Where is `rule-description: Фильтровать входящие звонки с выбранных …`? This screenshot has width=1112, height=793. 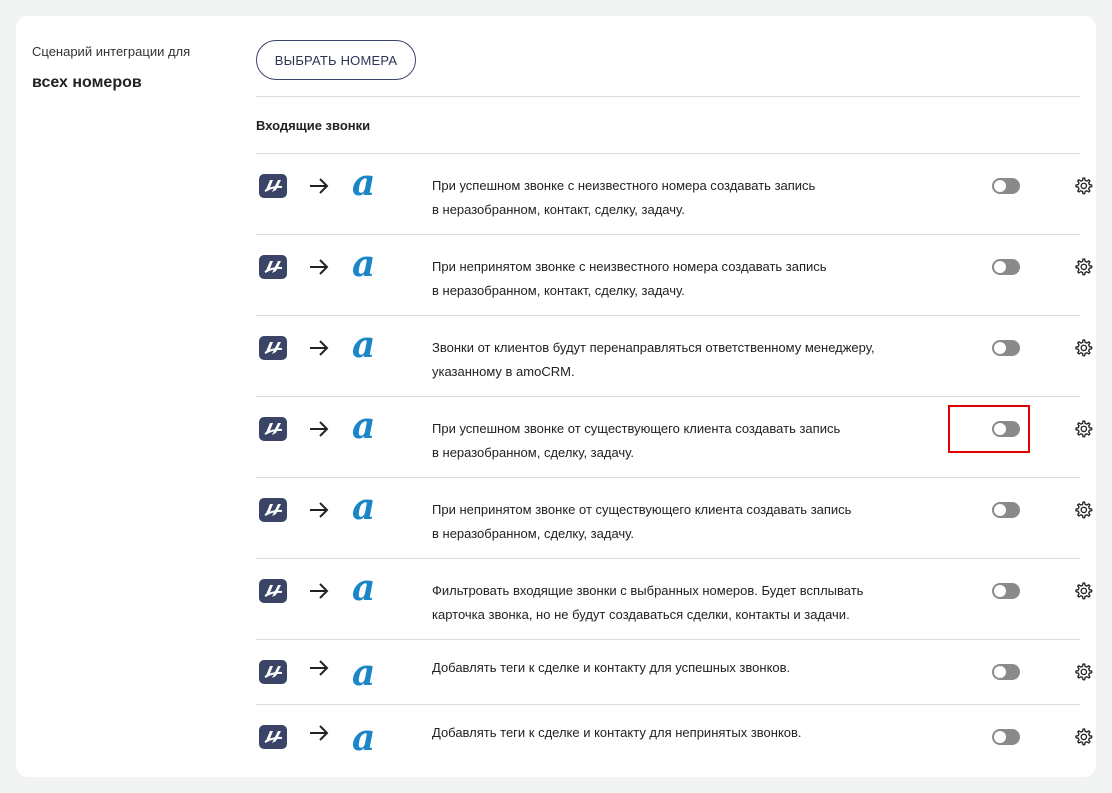 rule-description: Фильтровать входящие звонки с выбранных … is located at coordinates (692, 603).